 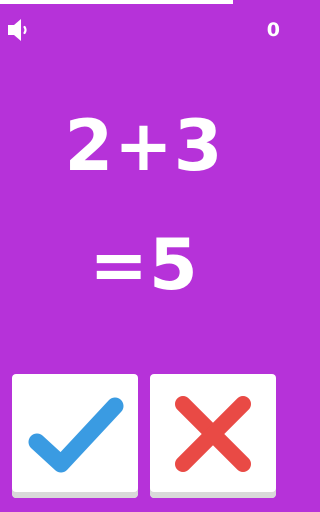 What do you see at coordinates (117, 2) in the screenshot?
I see `timer-bar` at bounding box center [117, 2].